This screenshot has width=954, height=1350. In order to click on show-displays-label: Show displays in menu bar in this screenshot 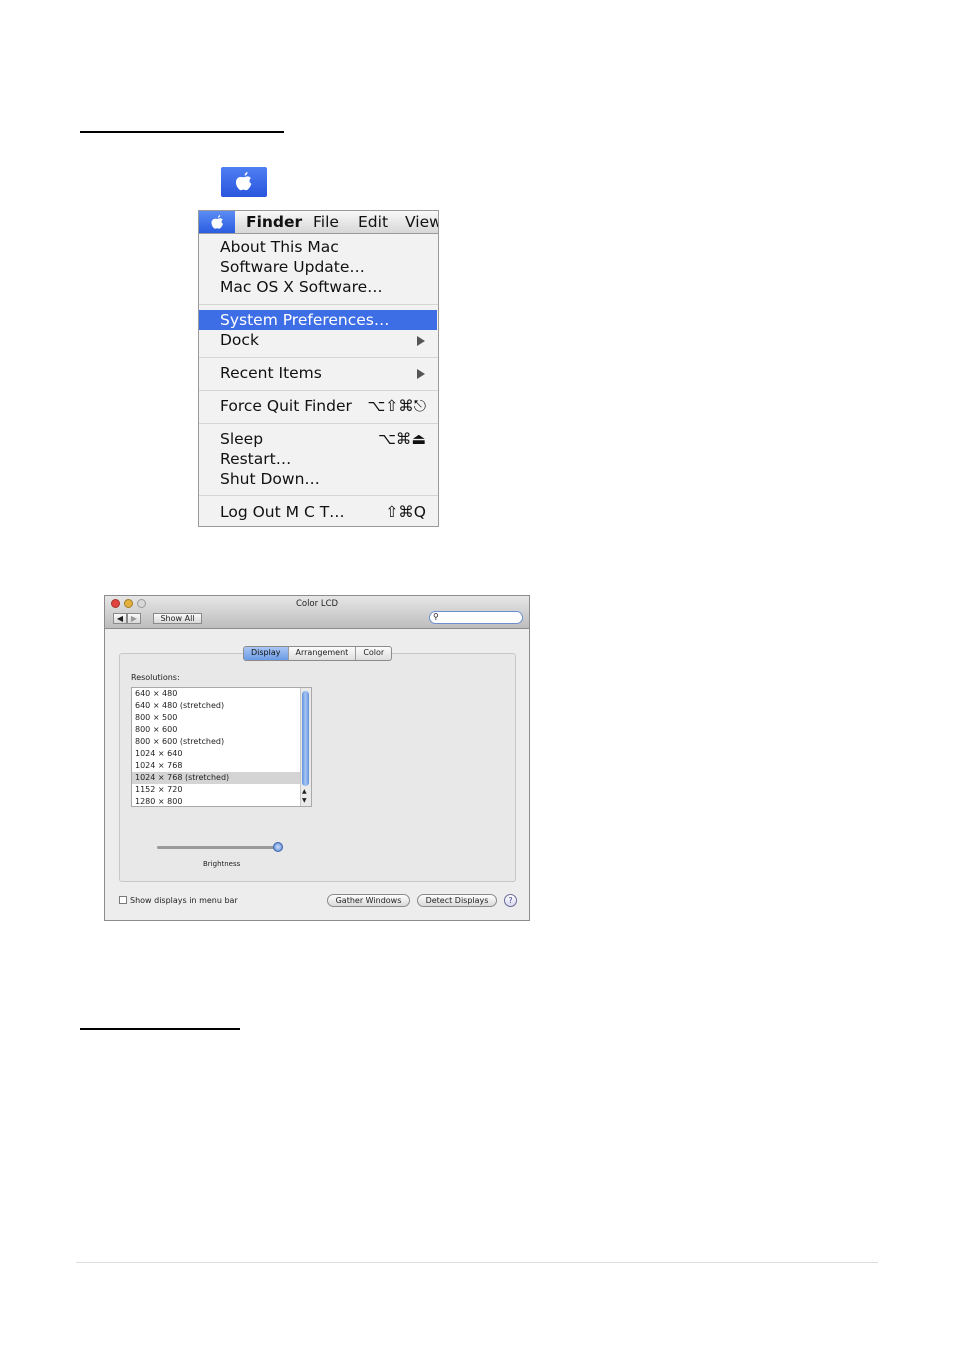, I will do `click(184, 900)`.